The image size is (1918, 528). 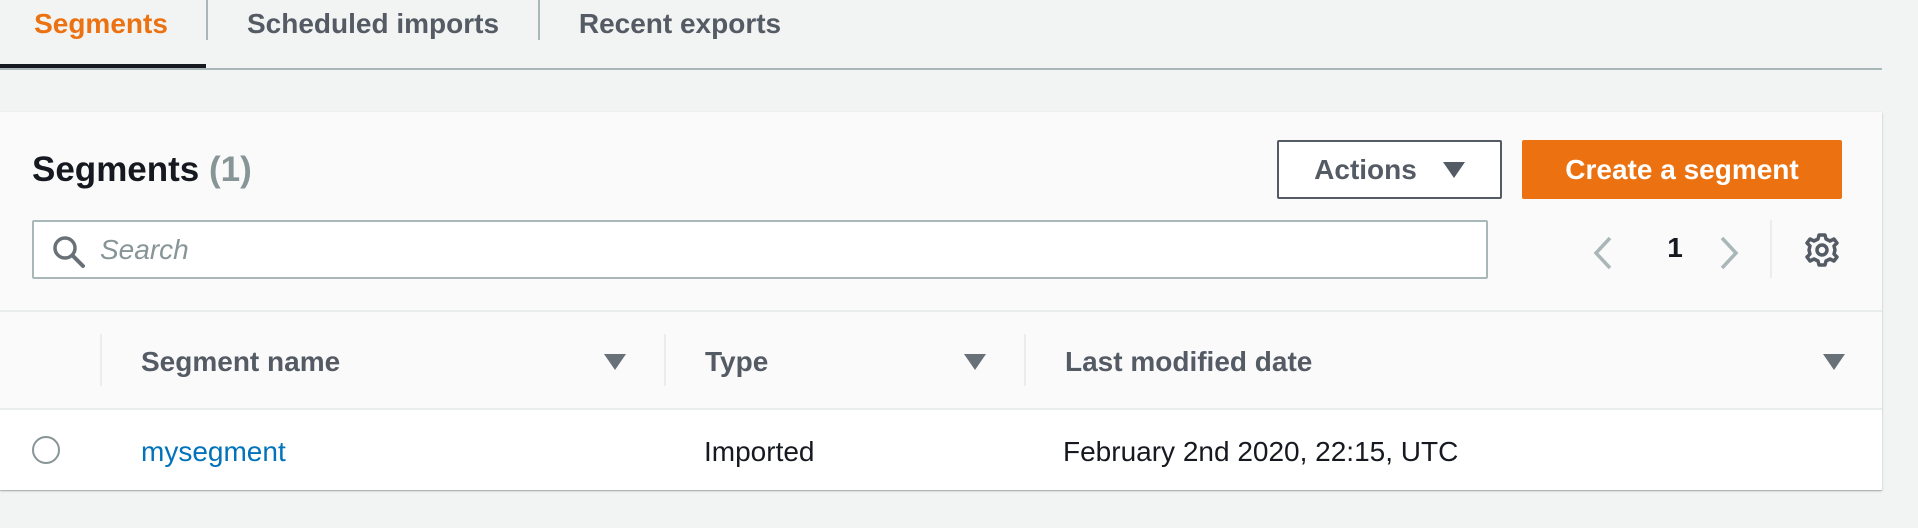 What do you see at coordinates (1365, 169) in the screenshot?
I see `actions-label: Actions` at bounding box center [1365, 169].